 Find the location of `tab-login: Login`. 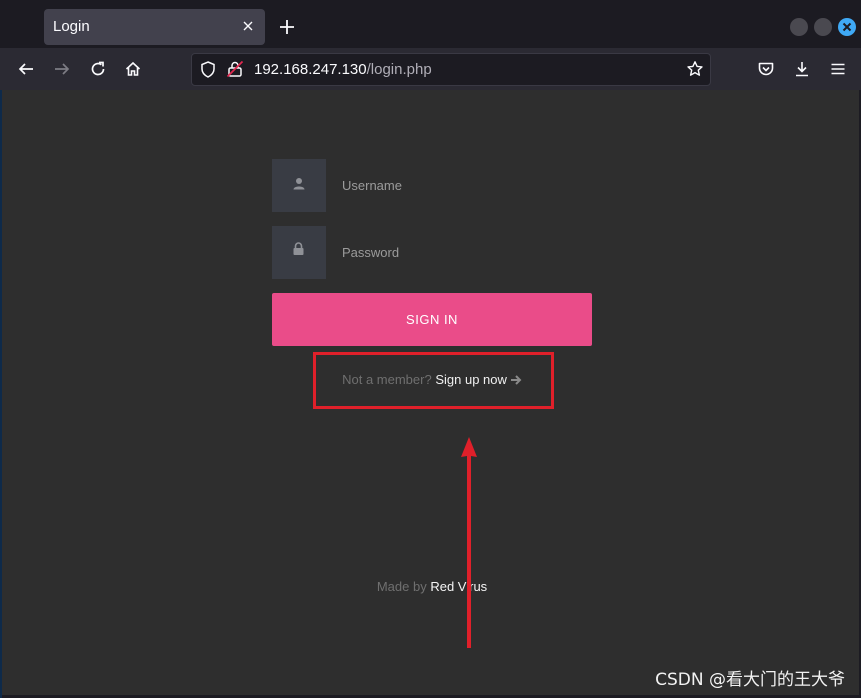

tab-login: Login is located at coordinates (154, 27).